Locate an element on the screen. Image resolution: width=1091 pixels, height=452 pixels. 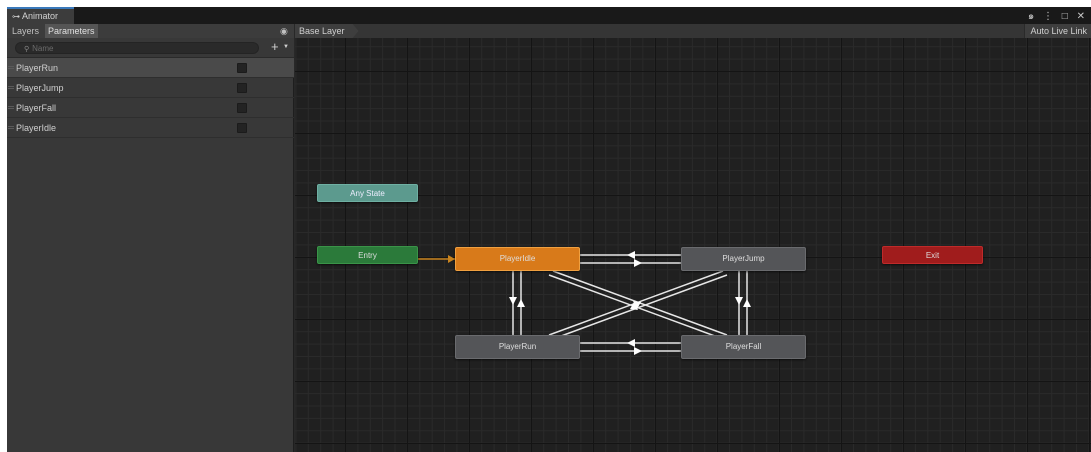
animator-tab: ⊶ Animator is located at coordinates (40, 15).